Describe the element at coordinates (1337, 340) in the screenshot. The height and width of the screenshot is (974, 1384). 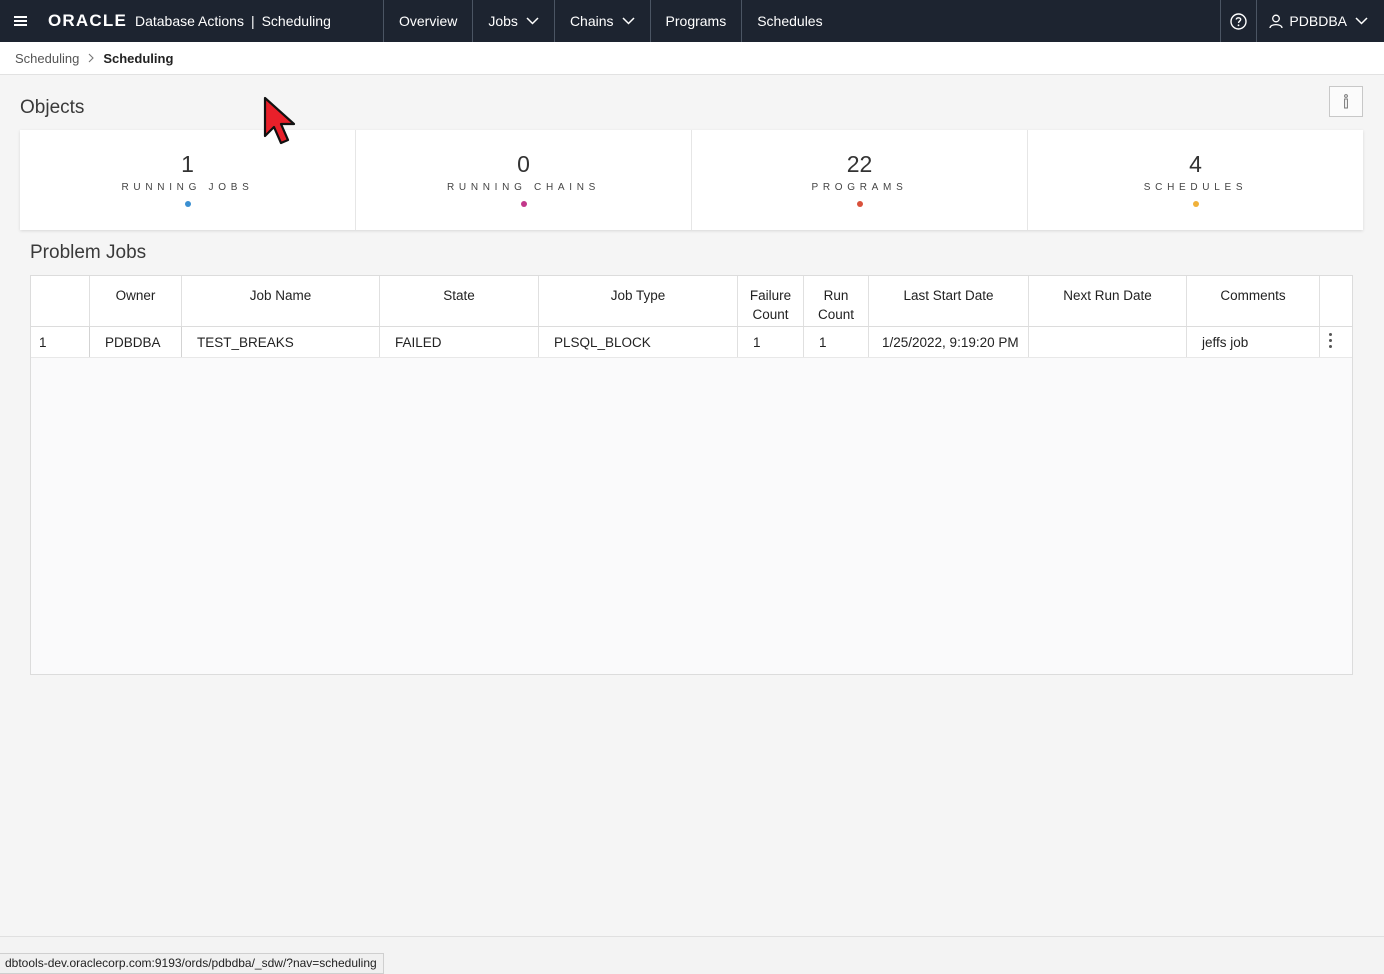
I see `kebab-menu-icon` at that location.